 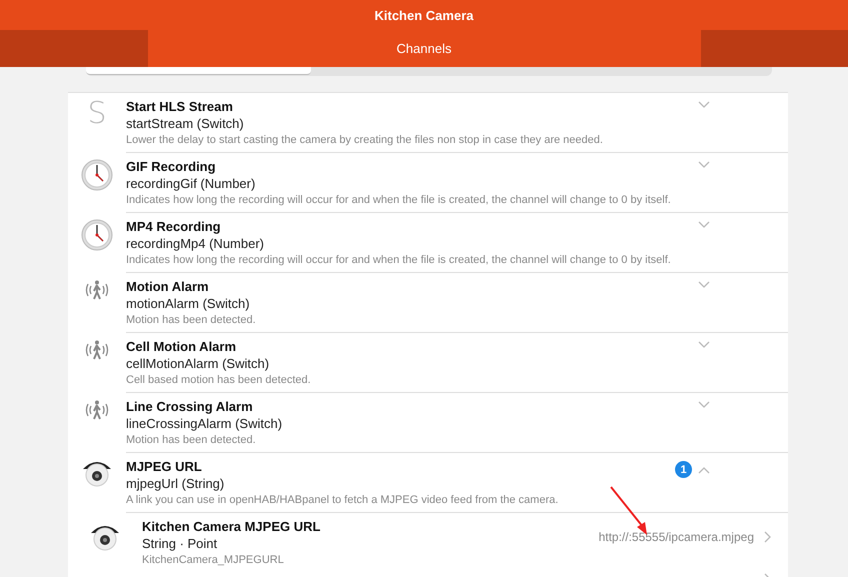 I want to click on channel-name: GIF Recording, so click(x=171, y=167).